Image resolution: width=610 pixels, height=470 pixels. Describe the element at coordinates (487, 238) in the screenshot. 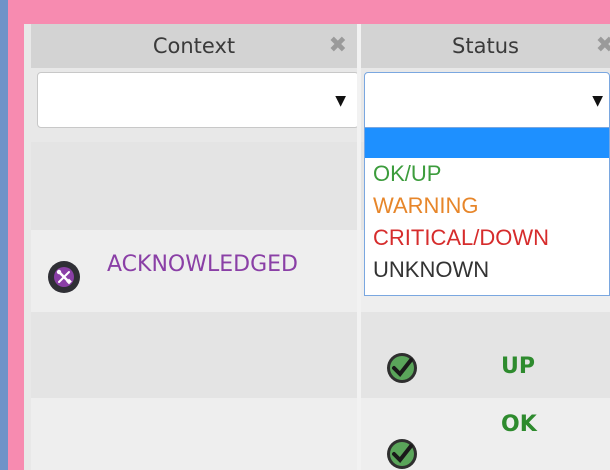

I see `status-option-critical-down: CRITICAL/DOWN` at that location.